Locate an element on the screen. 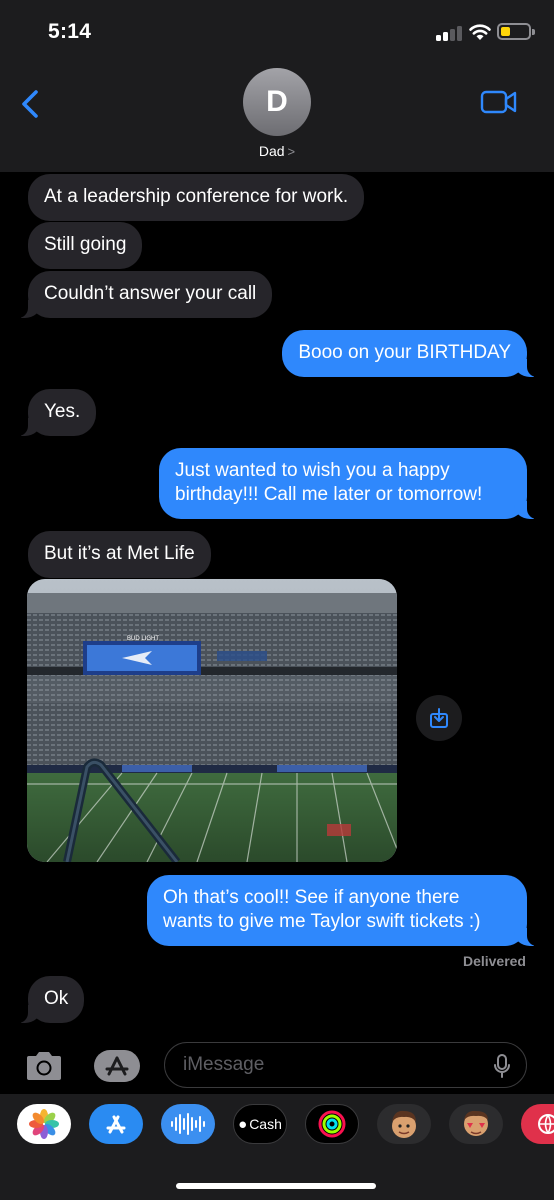 The width and height of the screenshot is (554, 1200). scoreboard-text: BUD LIGHT is located at coordinates (143, 639).